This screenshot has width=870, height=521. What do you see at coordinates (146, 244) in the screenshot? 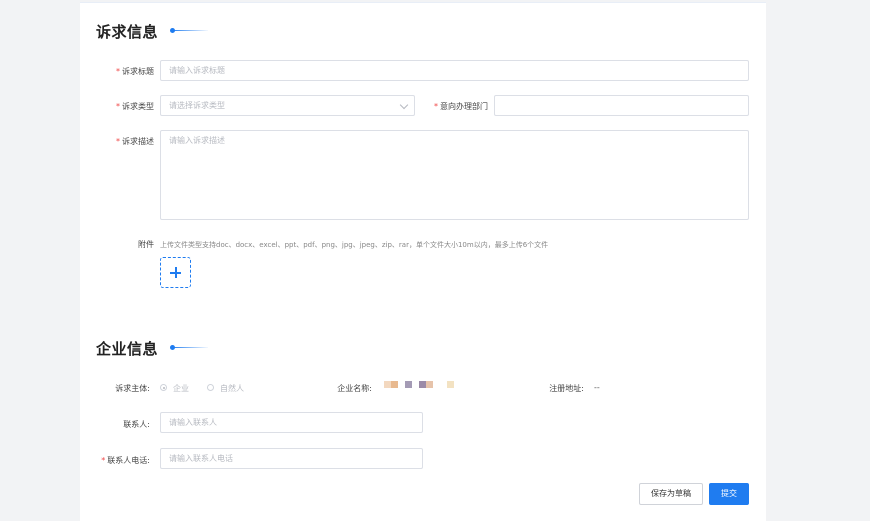
I see `attachment-label: 附件` at bounding box center [146, 244].